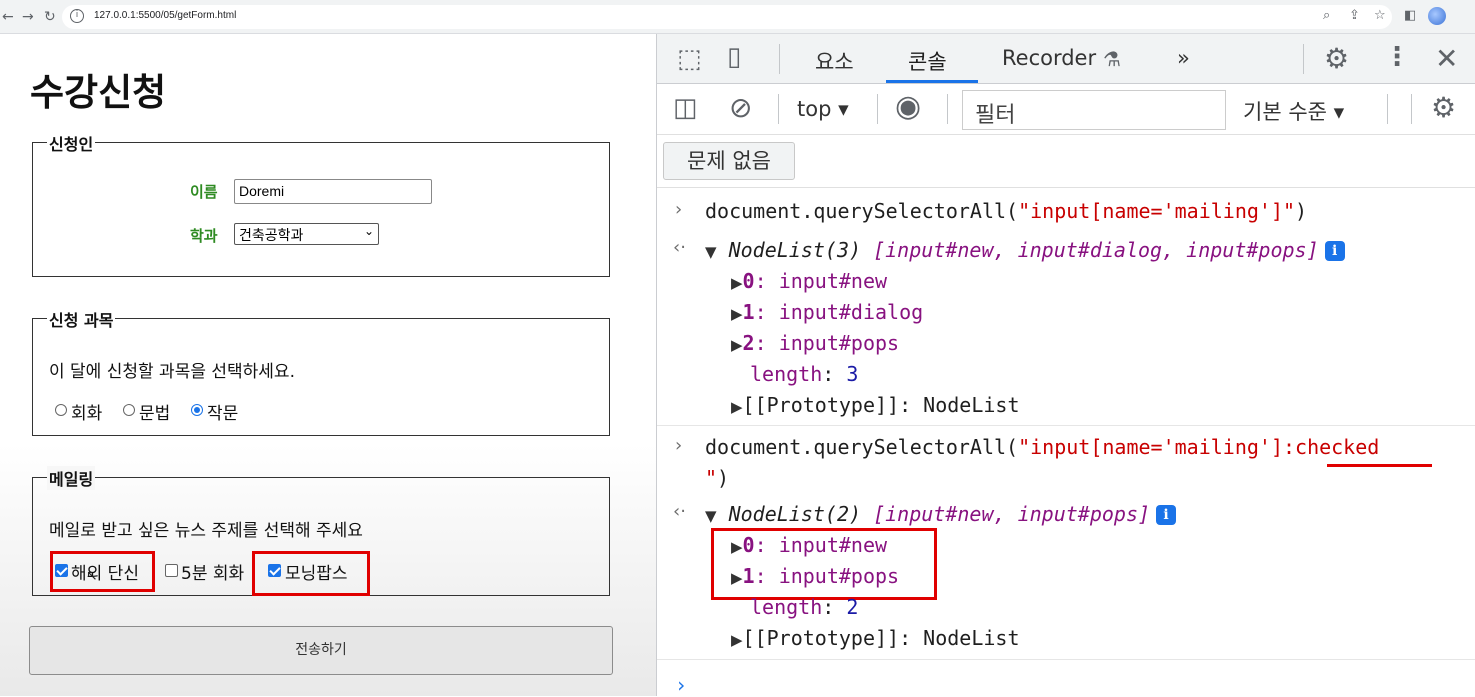  Describe the element at coordinates (1437, 16) in the screenshot. I see `profile-avatar` at that location.